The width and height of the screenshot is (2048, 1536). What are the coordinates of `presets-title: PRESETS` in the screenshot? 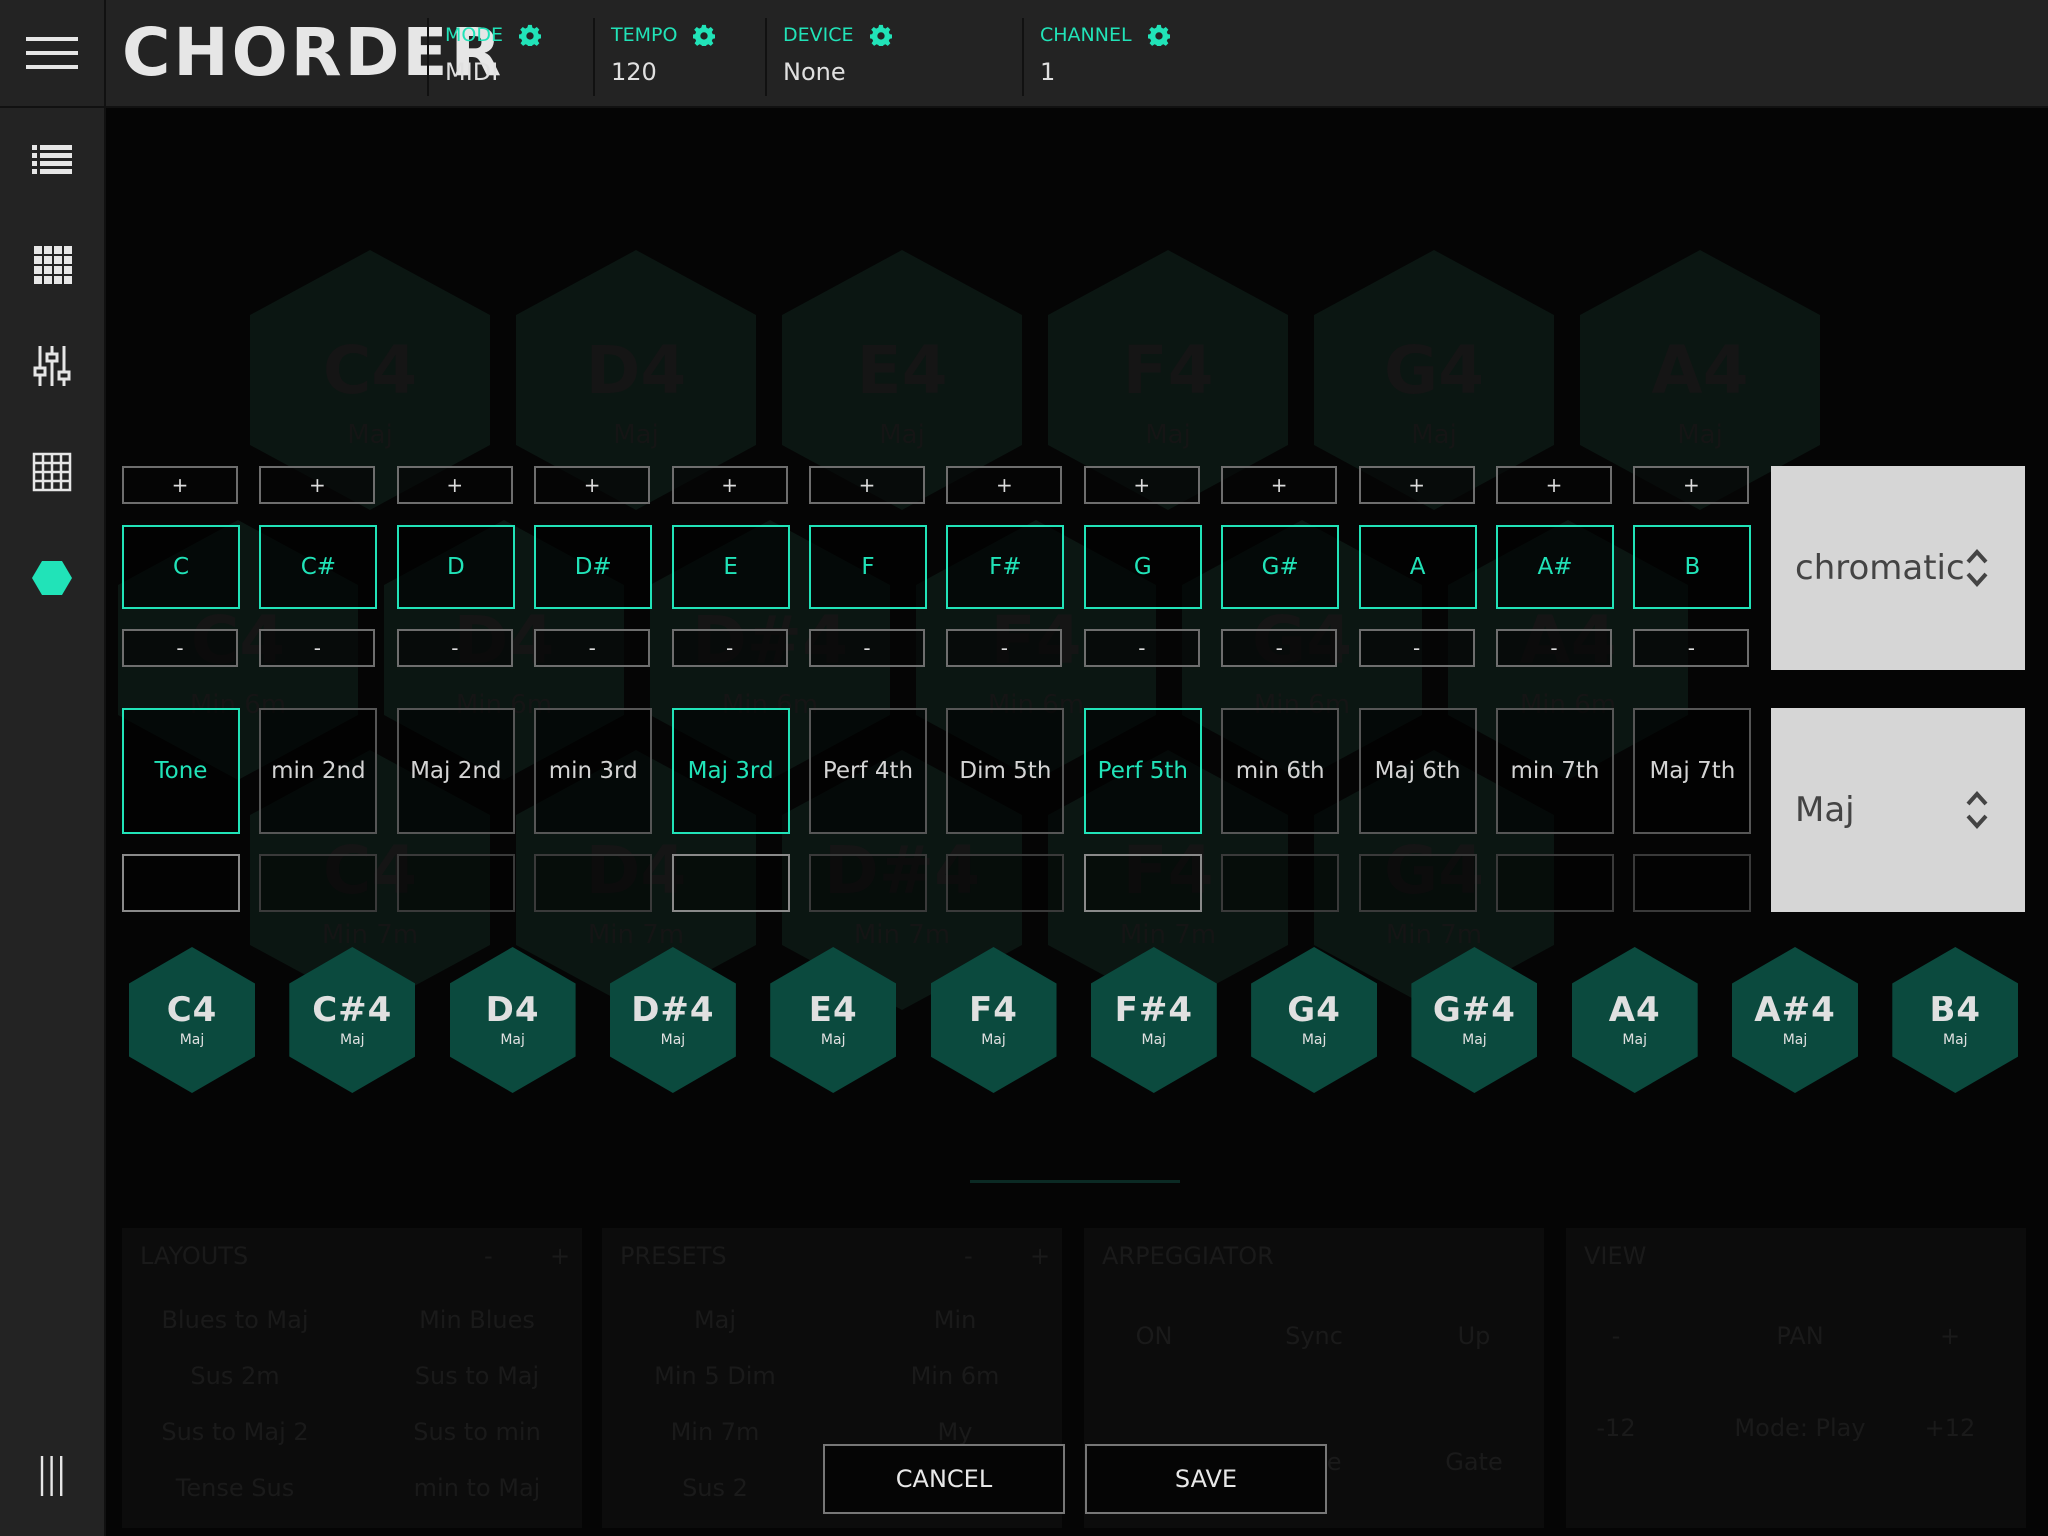 It's located at (673, 1256).